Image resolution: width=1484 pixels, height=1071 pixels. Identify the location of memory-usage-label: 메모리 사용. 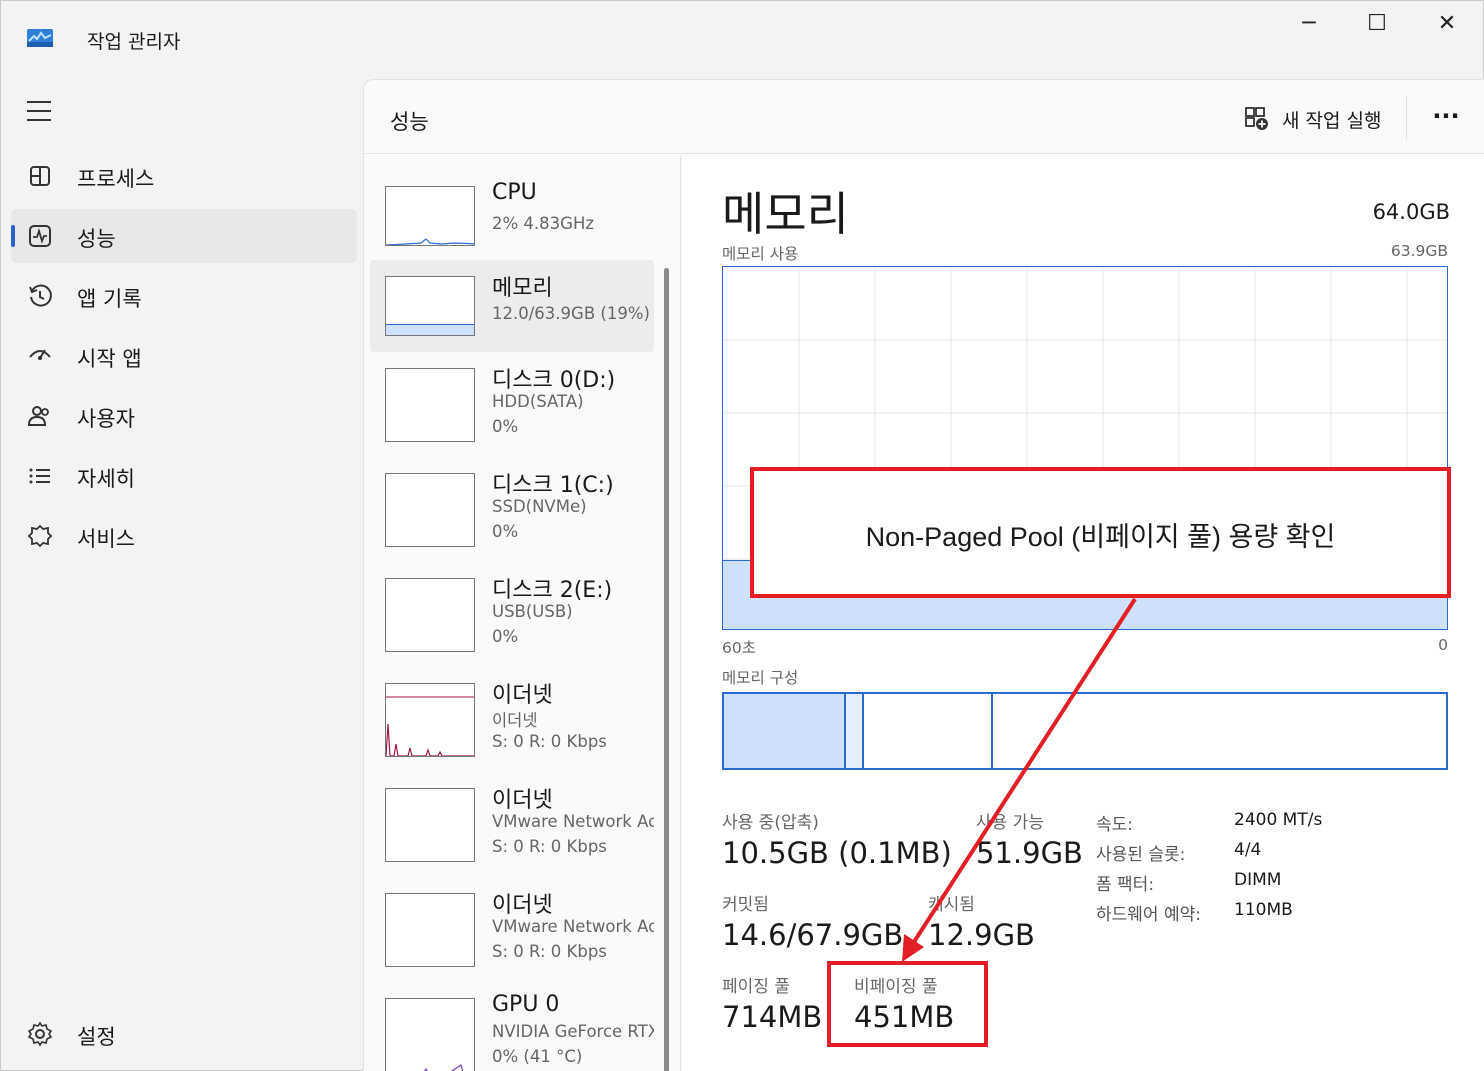
(760, 254).